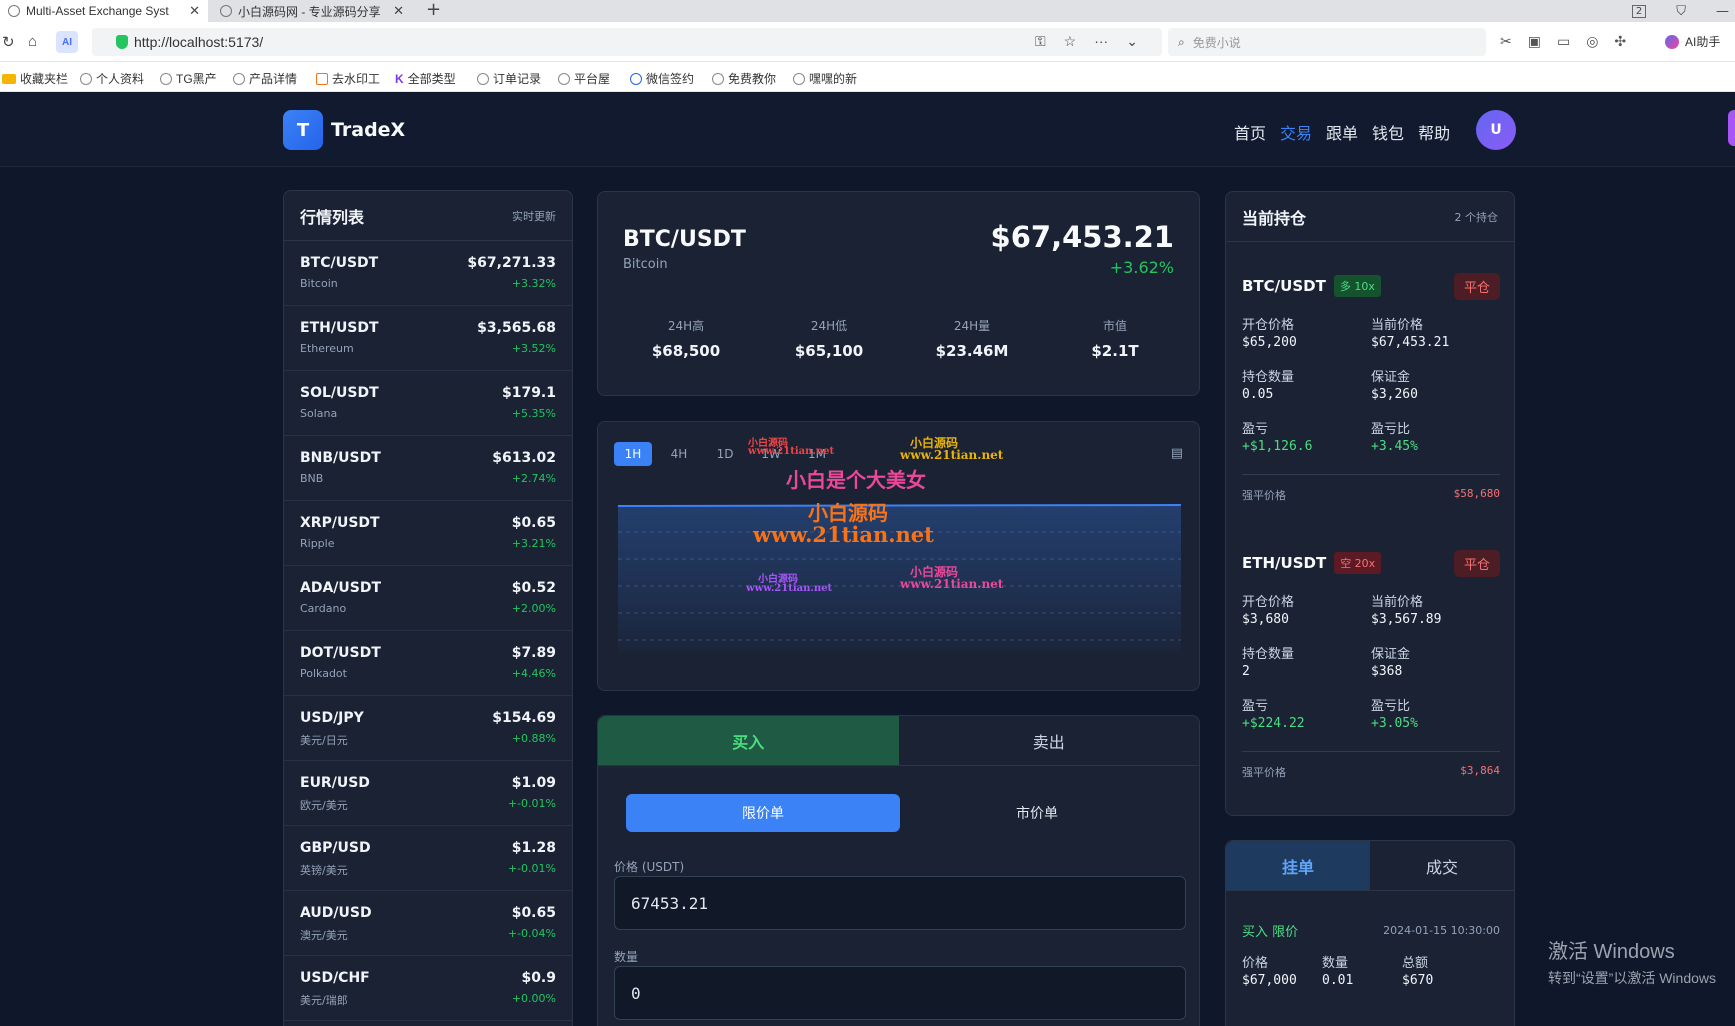 Image resolution: width=1735 pixels, height=1026 pixels. Describe the element at coordinates (32, 41) in the screenshot. I see `home-icon: ⌂` at that location.